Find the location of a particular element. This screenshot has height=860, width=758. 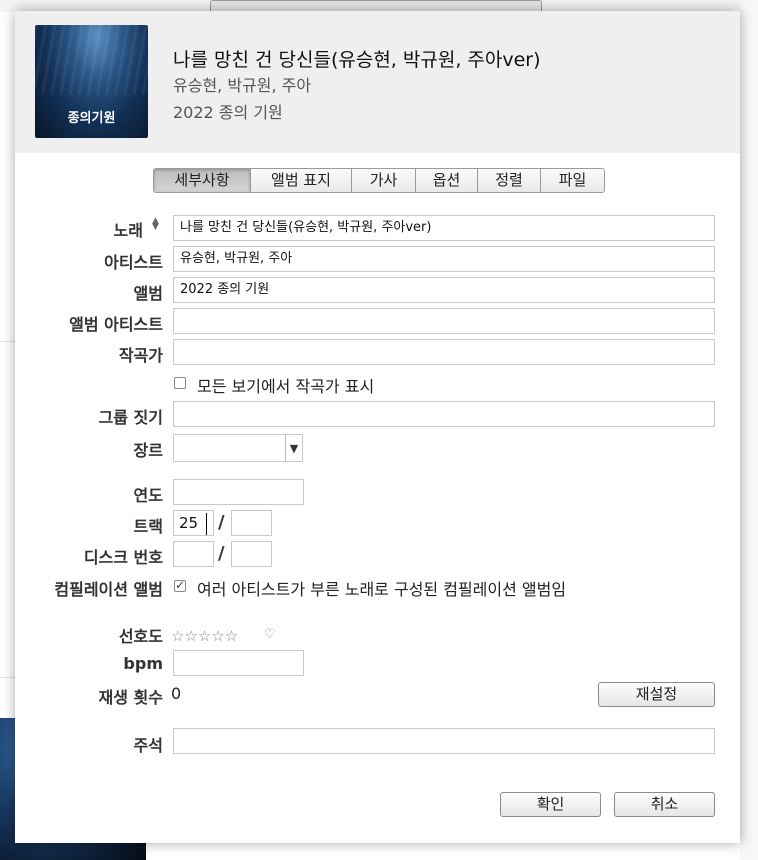

track-total-field is located at coordinates (251, 523).